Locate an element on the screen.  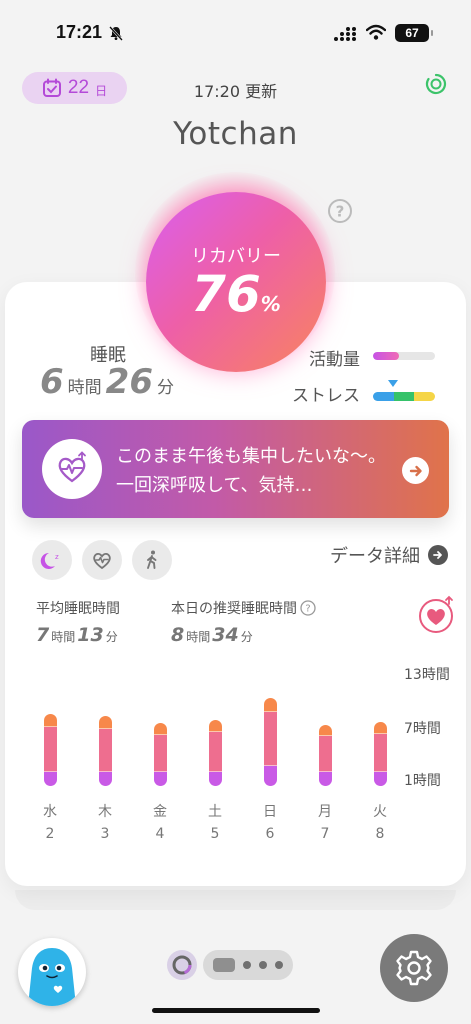
stress-segment-low is located at coordinates (383, 396).